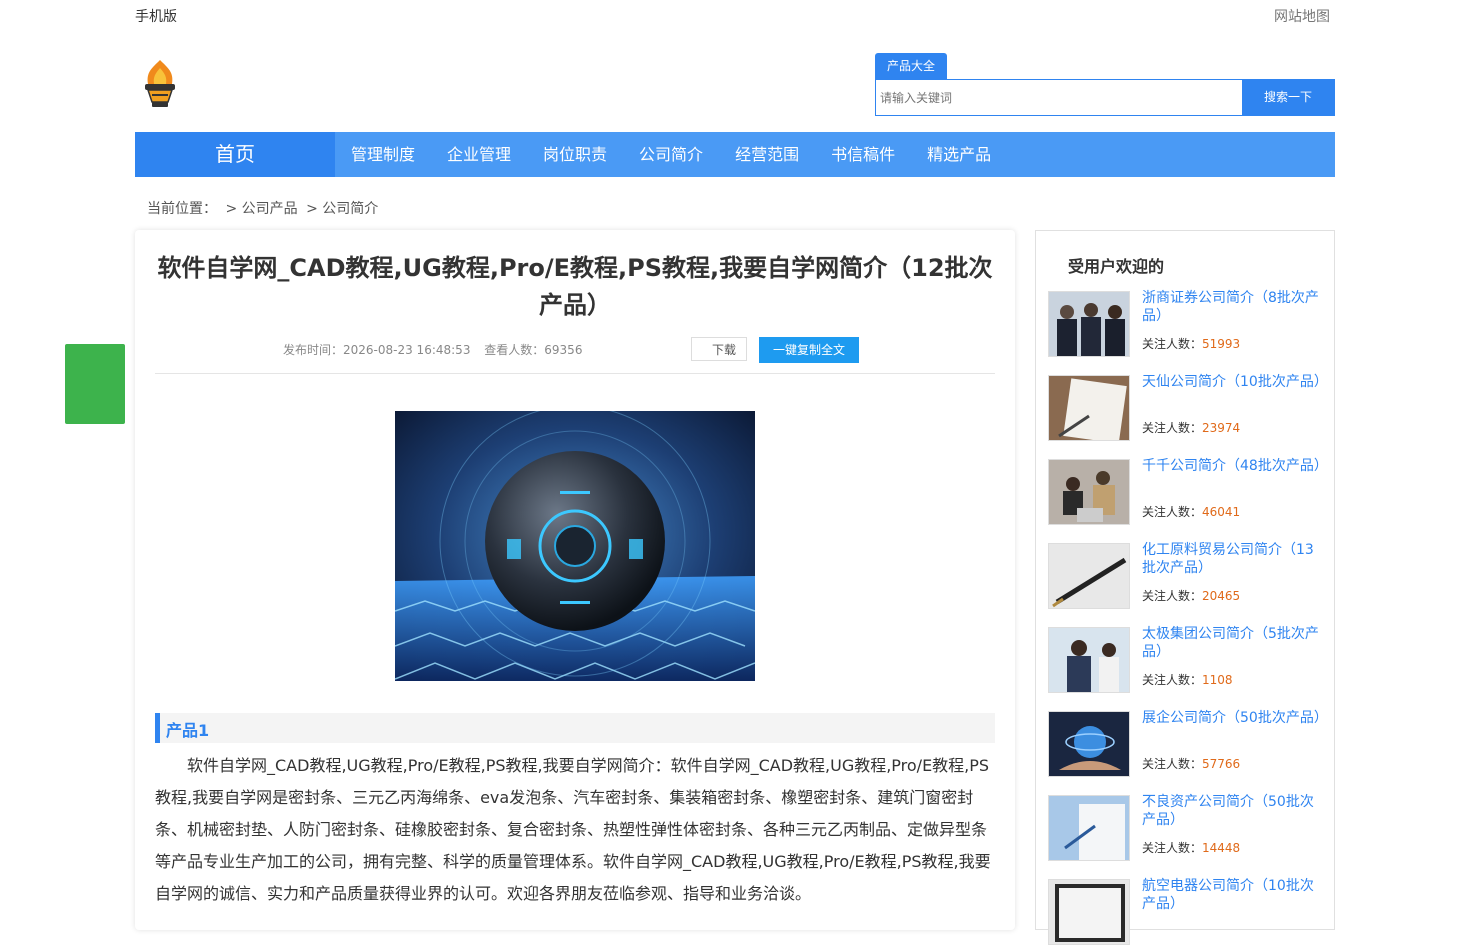  What do you see at coordinates (235, 154) in the screenshot?
I see `nav-home: 首页` at bounding box center [235, 154].